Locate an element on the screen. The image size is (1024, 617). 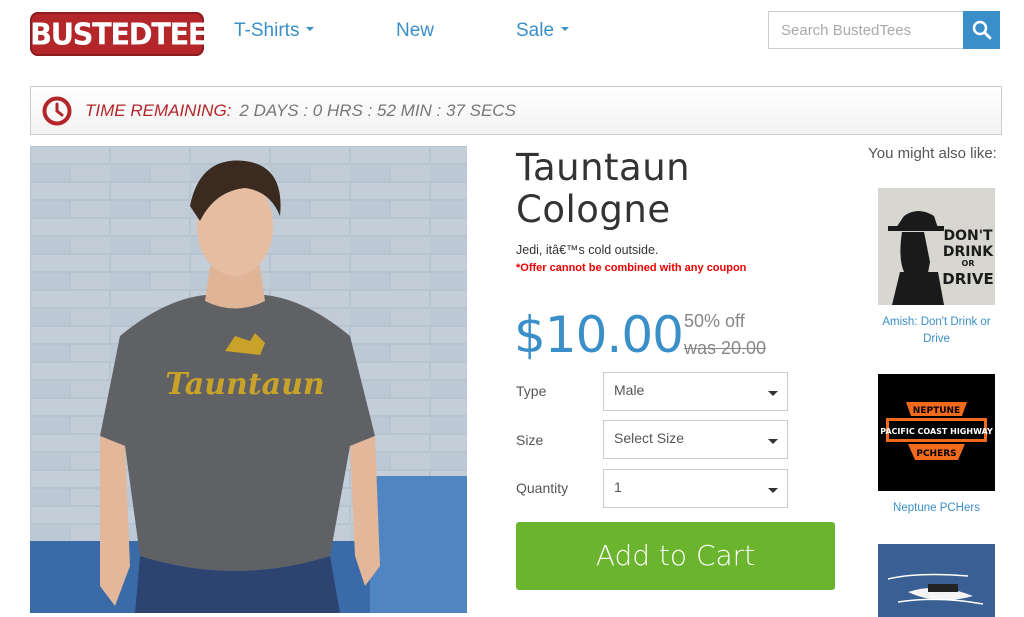
nav-sale-label: Sale is located at coordinates (535, 30).